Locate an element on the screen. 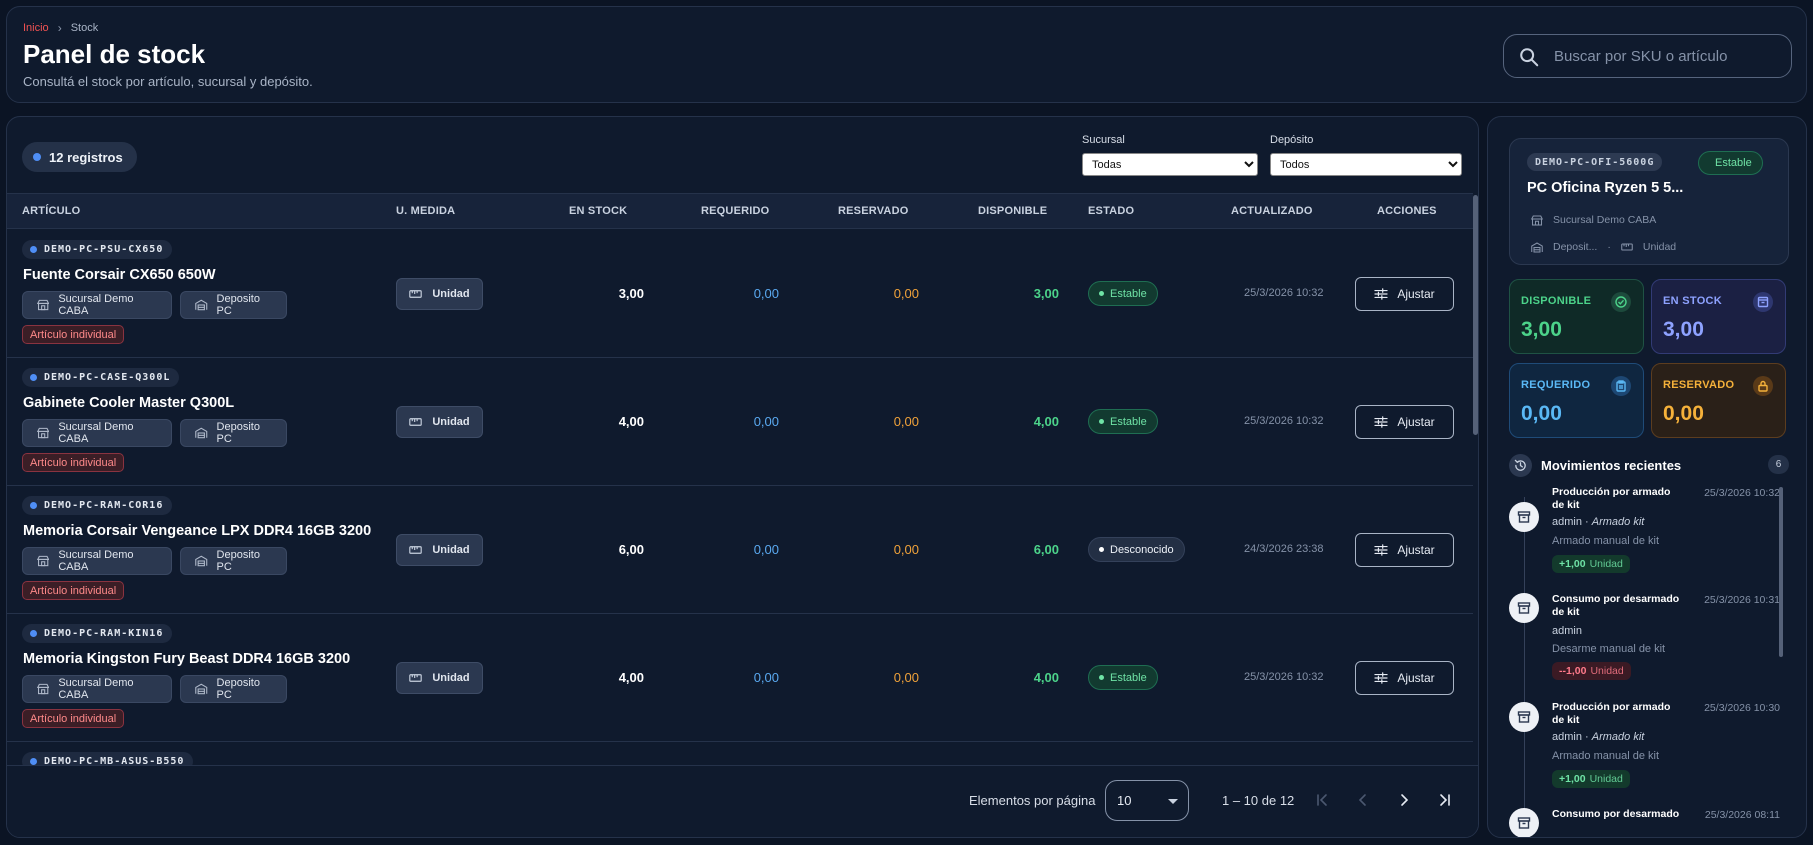 The width and height of the screenshot is (1813, 845). required-value: 0,00 is located at coordinates (766, 421).